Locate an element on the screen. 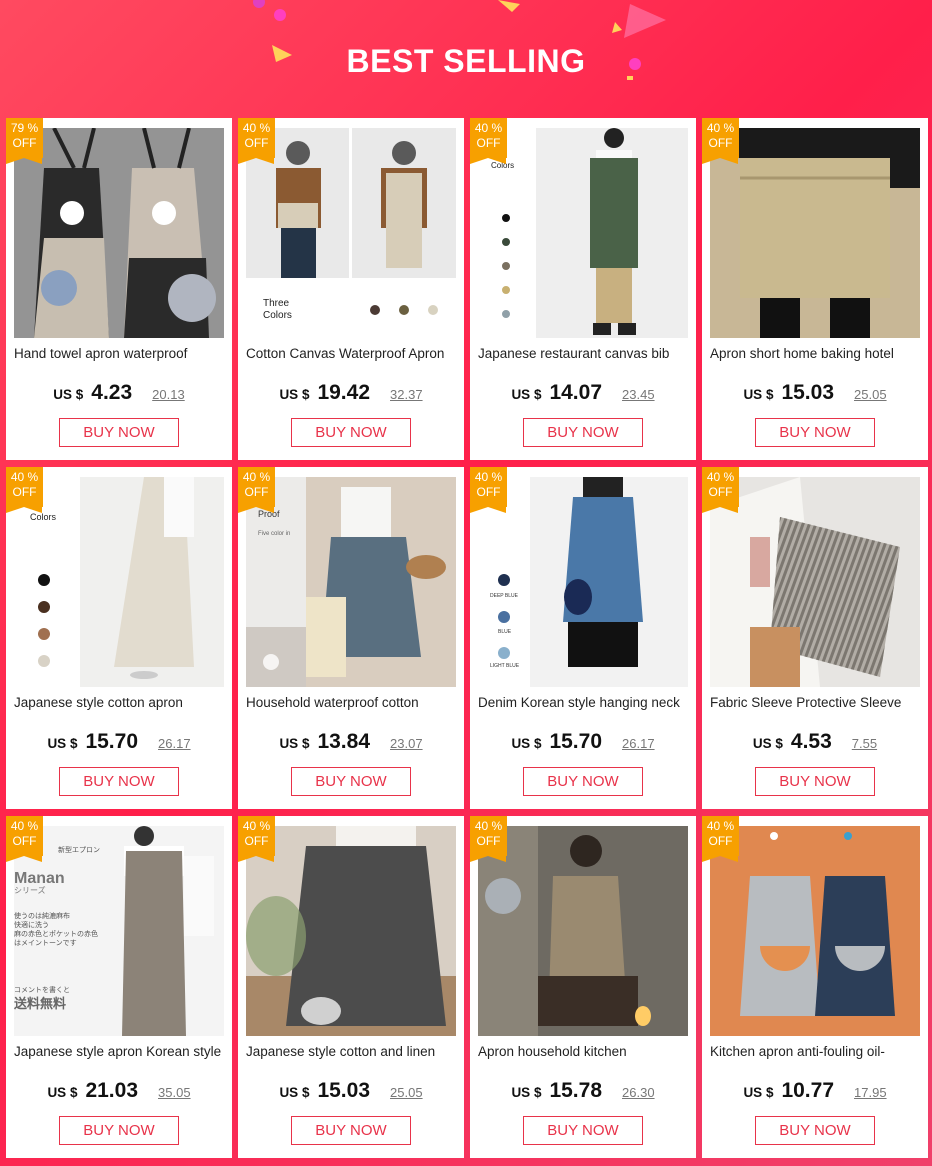 The image size is (932, 1166). price-row: US $ 14.07 23.45 is located at coordinates (583, 393).